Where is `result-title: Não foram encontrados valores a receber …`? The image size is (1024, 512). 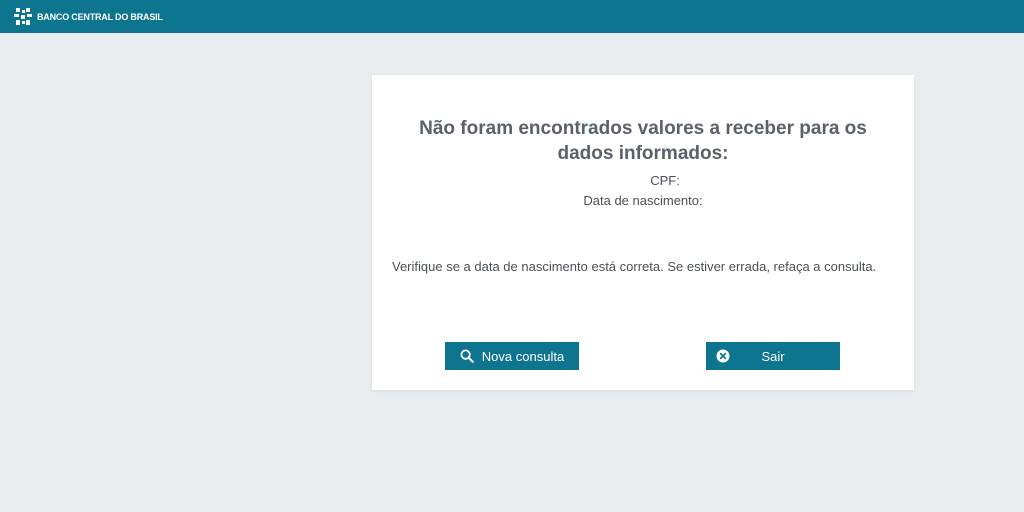
result-title: Não foram encontrados valores a receber … is located at coordinates (643, 141).